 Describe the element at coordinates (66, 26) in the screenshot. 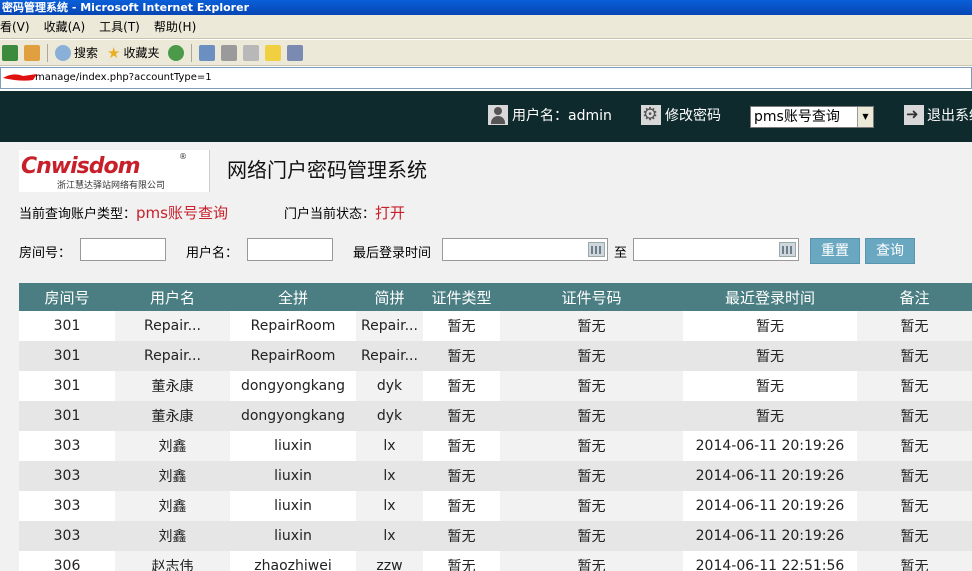

I see `menu-favorites: 收藏(A)` at that location.